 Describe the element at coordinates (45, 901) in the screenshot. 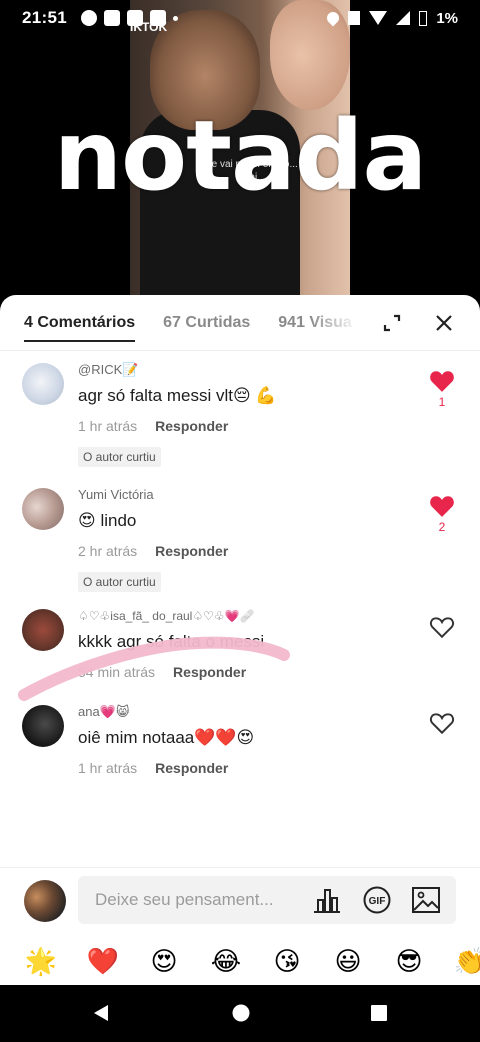

I see `my-avatar` at that location.